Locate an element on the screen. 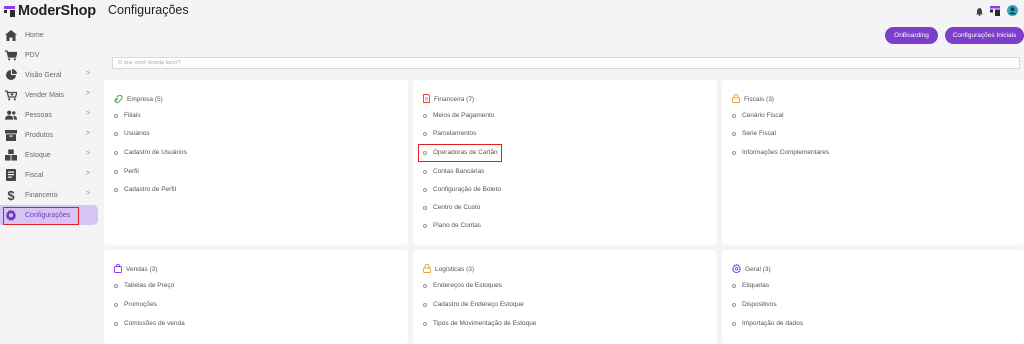  card-header: Financeira (7) is located at coordinates (448, 99).